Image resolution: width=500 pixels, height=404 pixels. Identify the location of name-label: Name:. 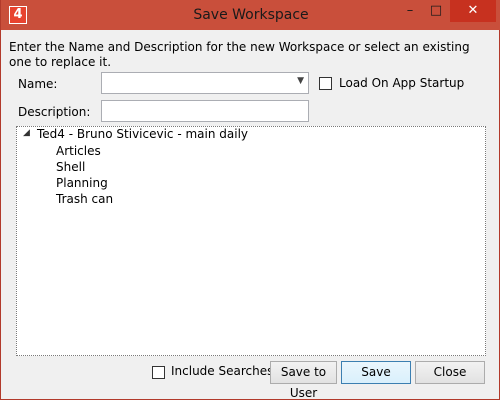
(38, 84).